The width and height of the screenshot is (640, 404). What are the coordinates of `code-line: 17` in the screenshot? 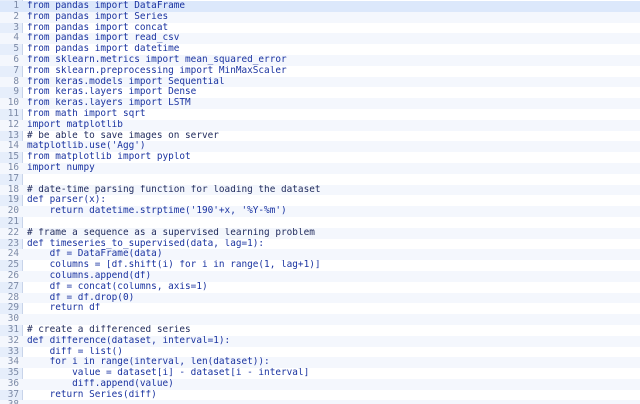 It's located at (320, 178).